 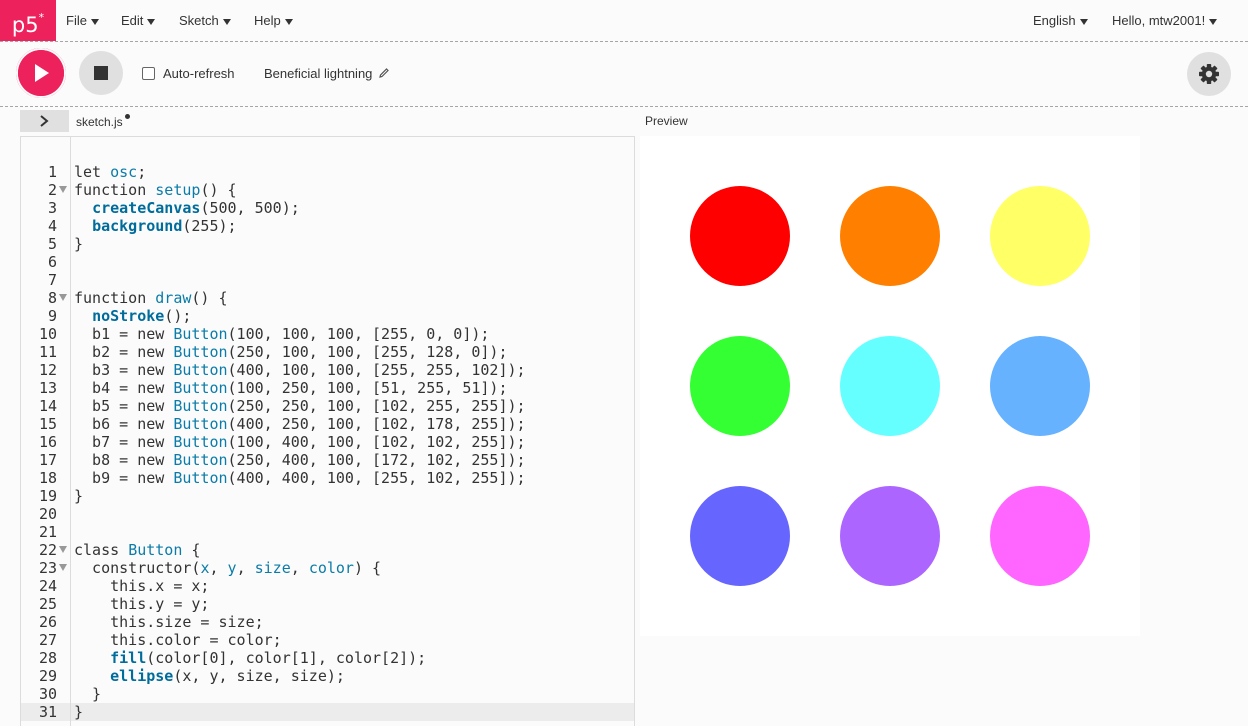 I want to click on menu-sketch: Sketch, so click(x=205, y=20).